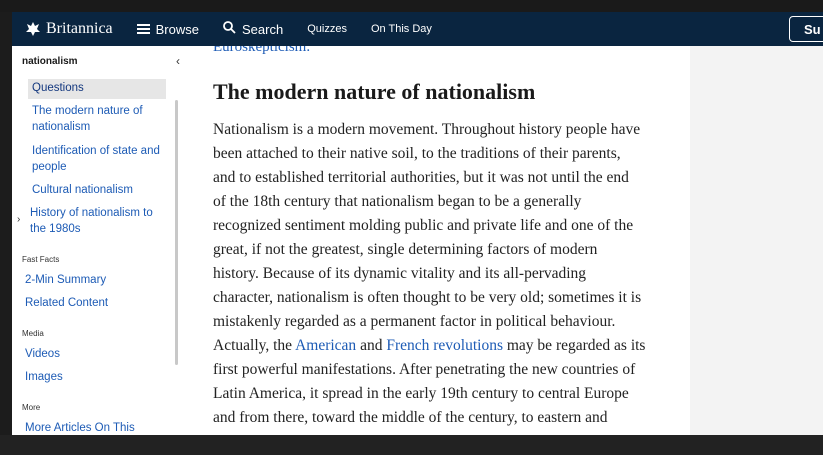 This screenshot has height=455, width=823. I want to click on browse-label: Browse, so click(177, 29).